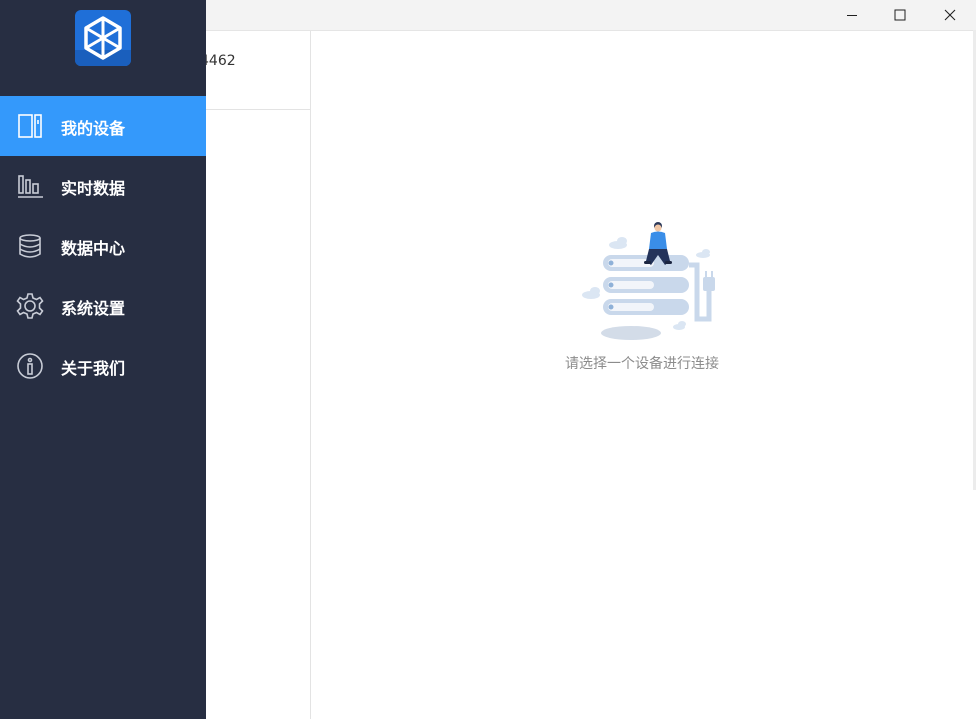  What do you see at coordinates (93, 248) in the screenshot?
I see `sidebar-item-label: 数据中心` at bounding box center [93, 248].